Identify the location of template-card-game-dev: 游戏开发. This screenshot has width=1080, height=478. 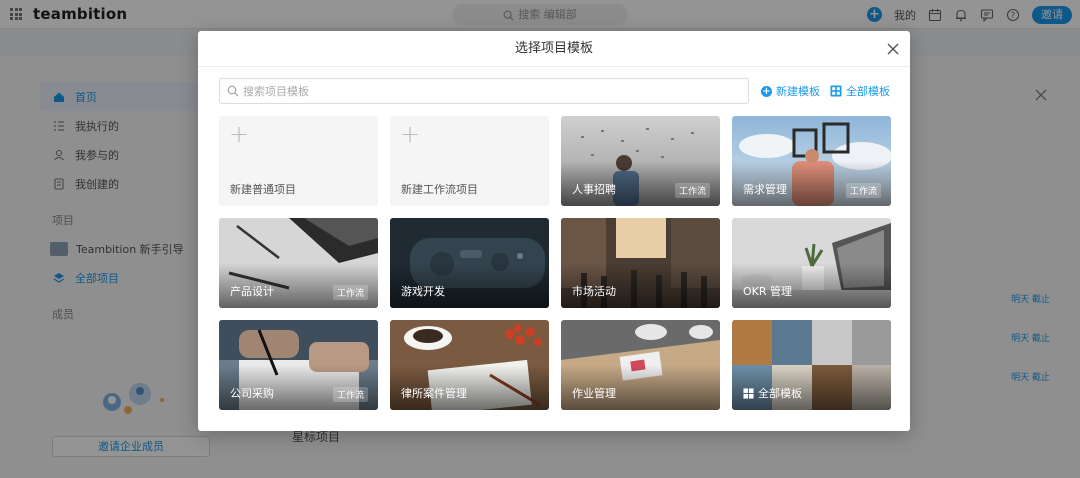
(469, 263).